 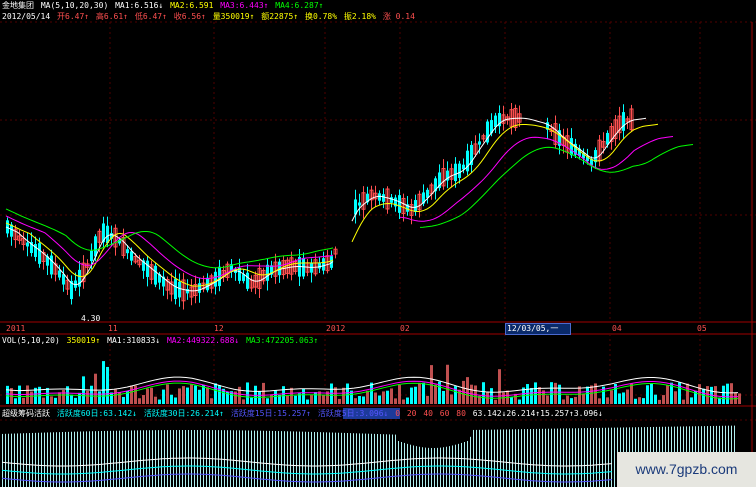 What do you see at coordinates (203, 340) in the screenshot?
I see `vol-ma2: MA2:449322.688↓` at bounding box center [203, 340].